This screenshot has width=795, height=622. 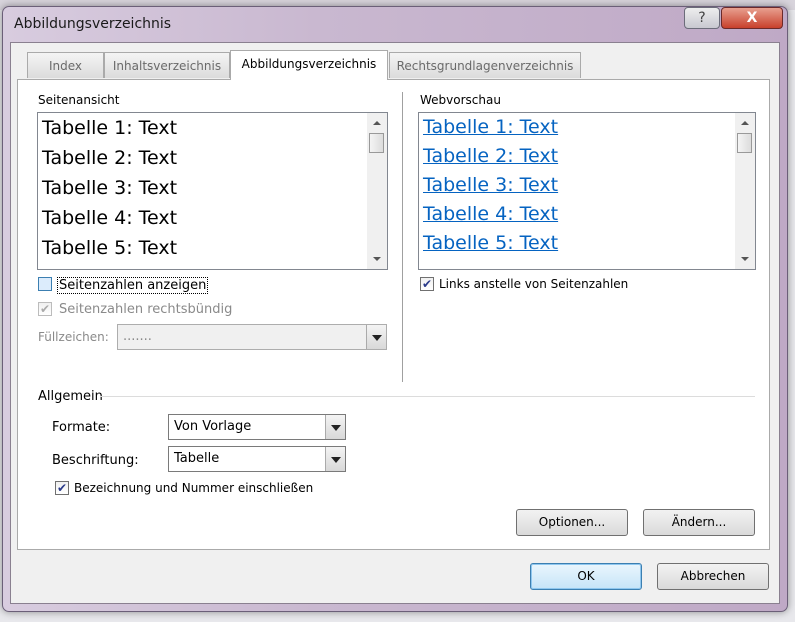 What do you see at coordinates (93, 24) in the screenshot?
I see `dialog-title: Abbildungsverzeichnis` at bounding box center [93, 24].